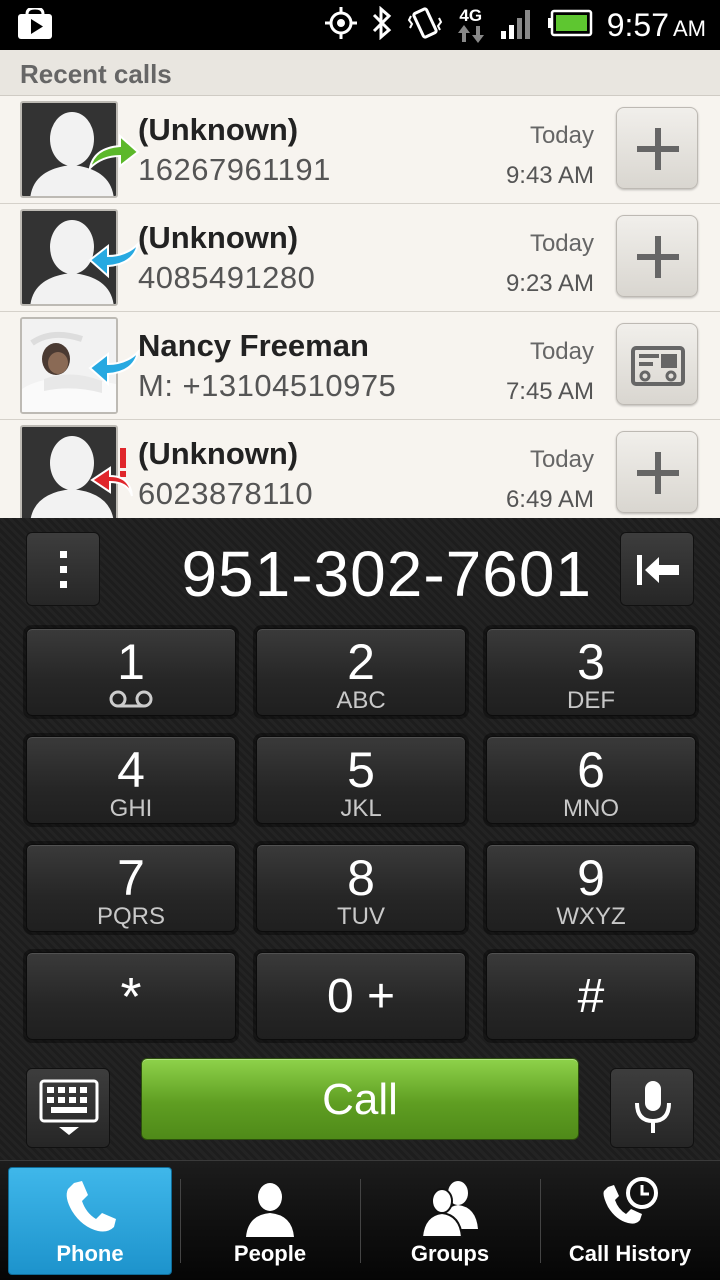 This screenshot has height=1280, width=720. I want to click on group-icon, so click(449, 1209).